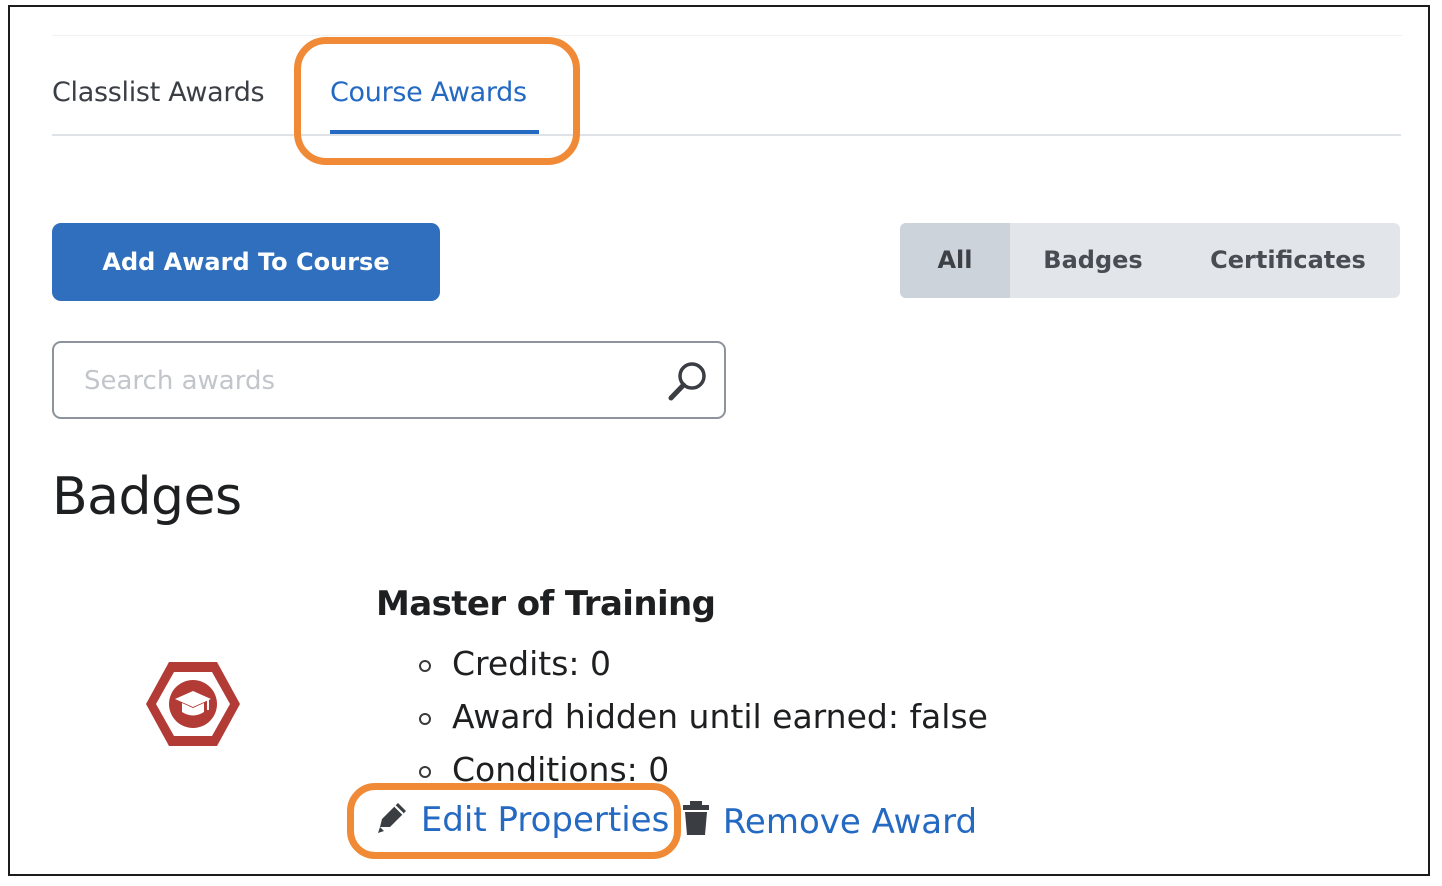 Image resolution: width=1442 pixels, height=886 pixels. What do you see at coordinates (688, 381) in the screenshot?
I see `search-icon` at bounding box center [688, 381].